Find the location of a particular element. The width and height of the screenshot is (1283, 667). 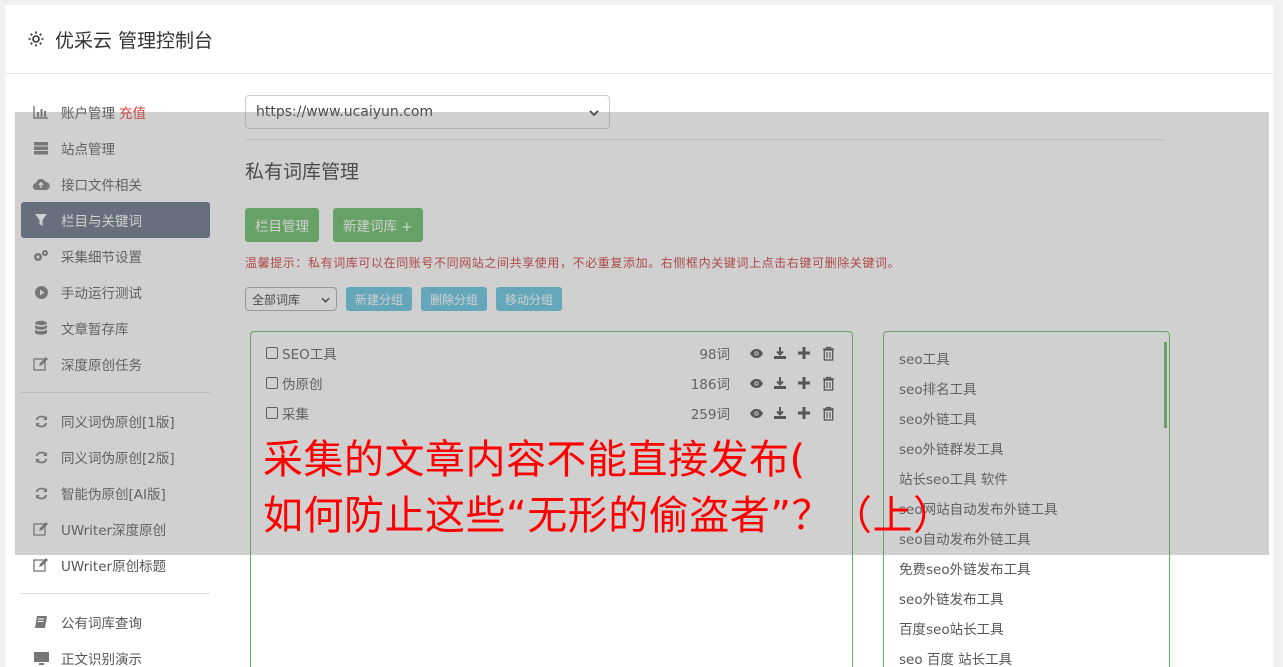

keyword-item: 百度seo站长工具 is located at coordinates (1026, 628).